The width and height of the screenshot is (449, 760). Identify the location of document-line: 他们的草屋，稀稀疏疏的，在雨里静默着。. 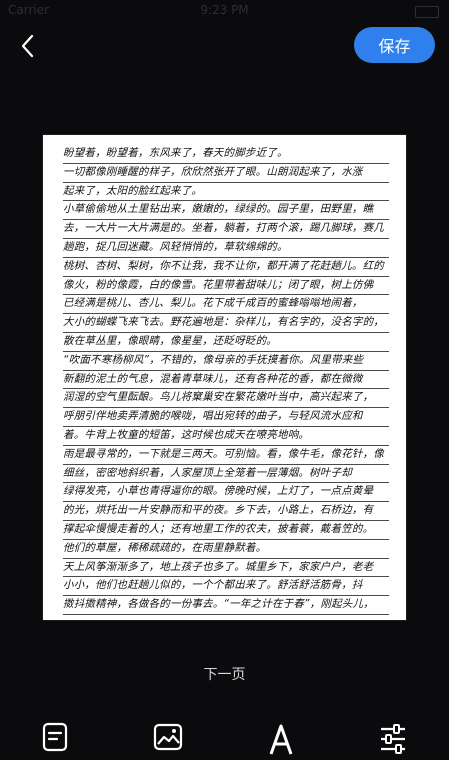
(226, 549).